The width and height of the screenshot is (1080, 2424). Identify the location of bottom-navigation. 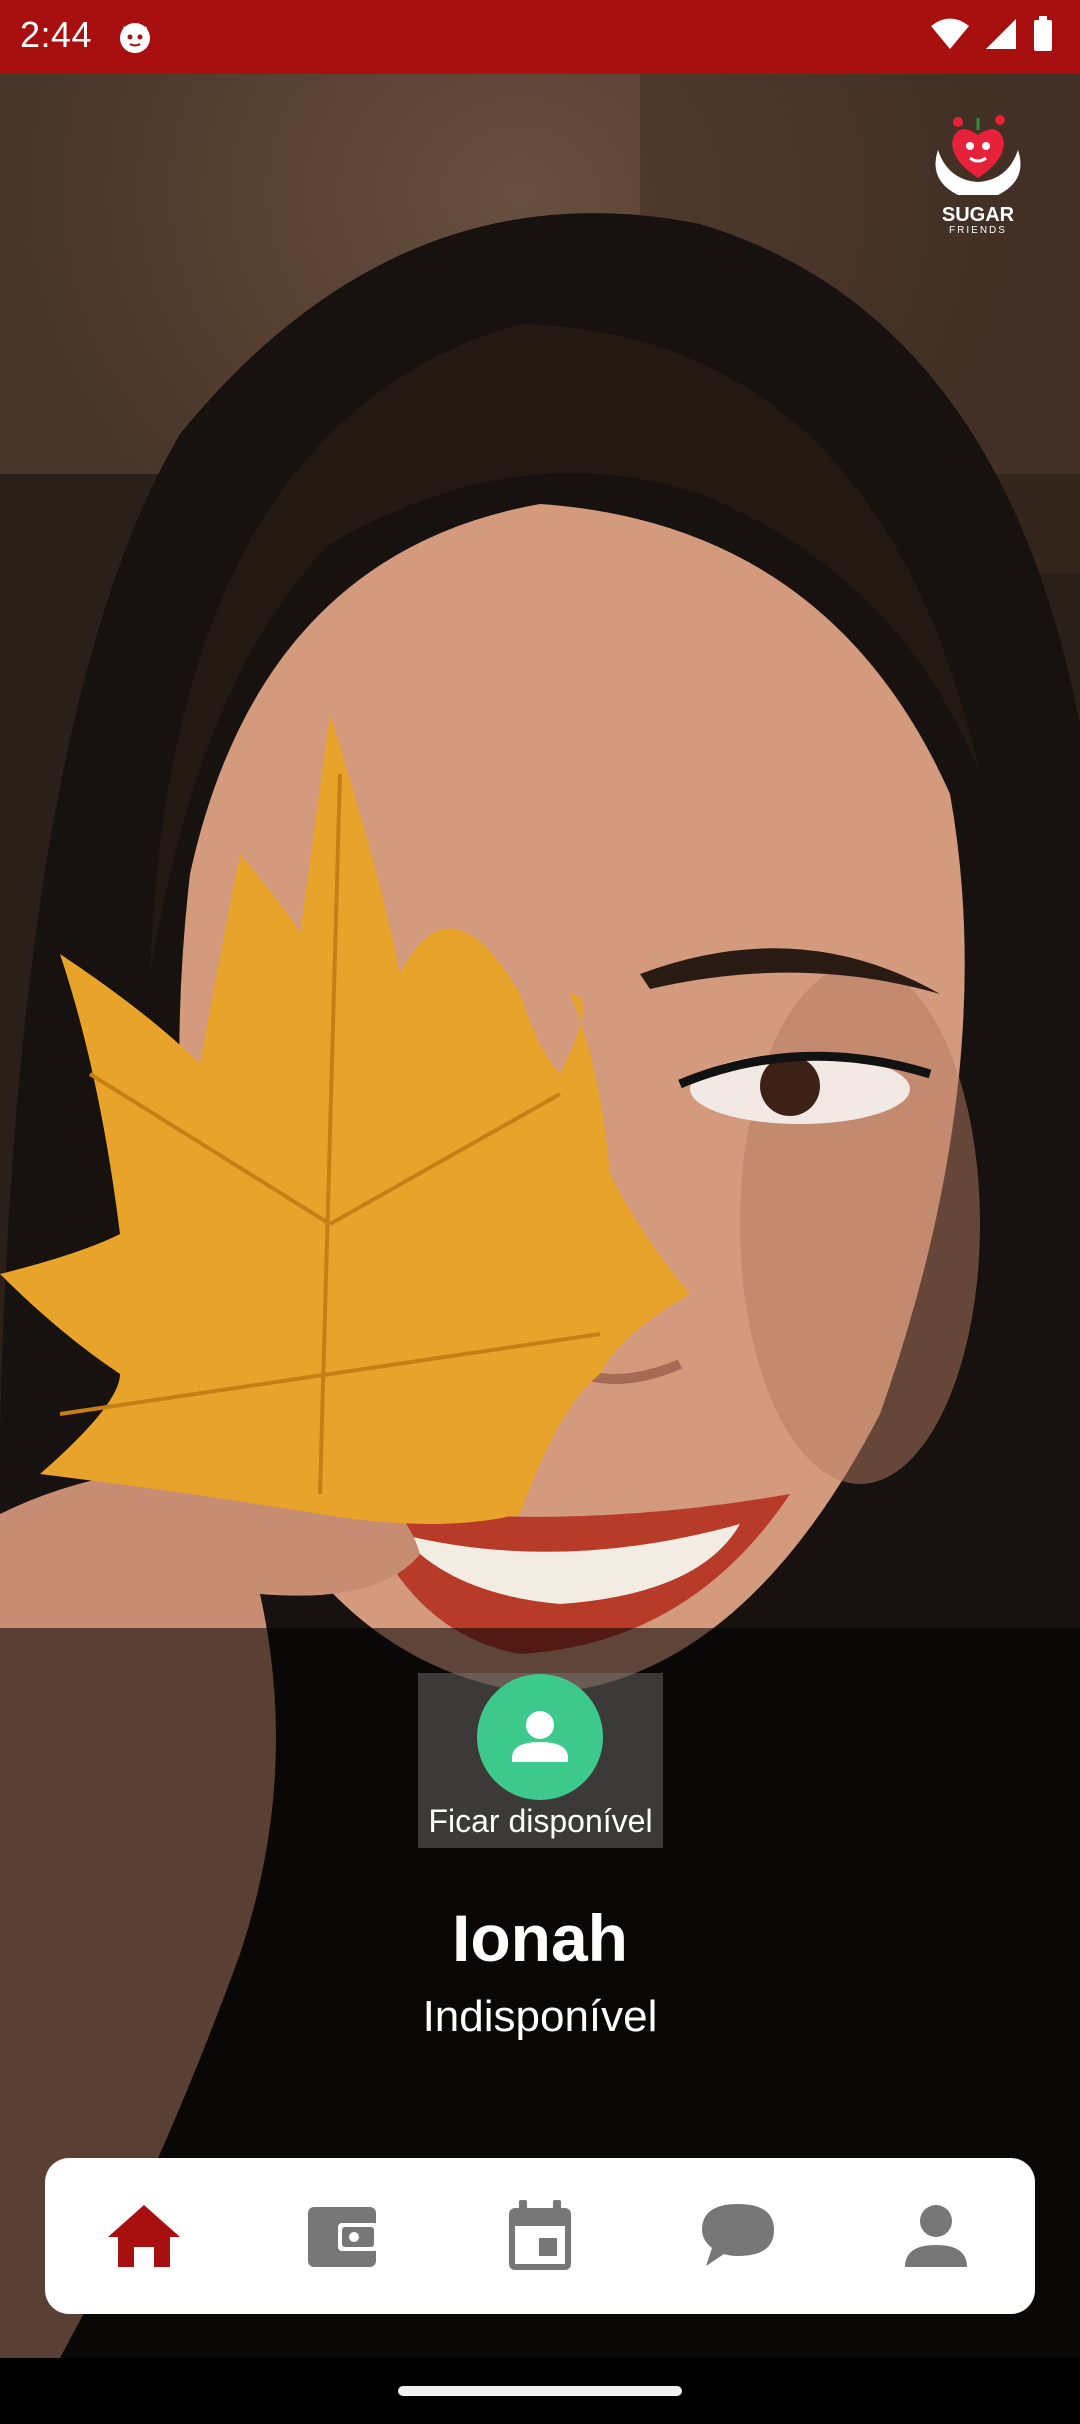
(540, 2236).